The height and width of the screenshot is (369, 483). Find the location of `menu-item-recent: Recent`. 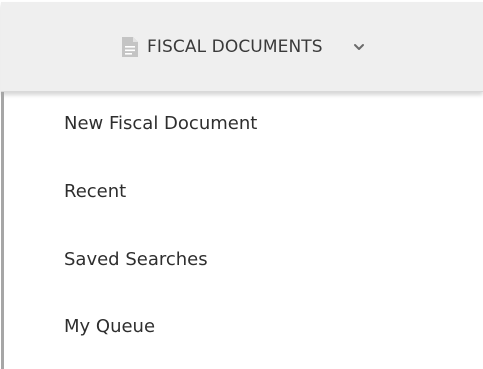

menu-item-recent: Recent is located at coordinates (95, 192).